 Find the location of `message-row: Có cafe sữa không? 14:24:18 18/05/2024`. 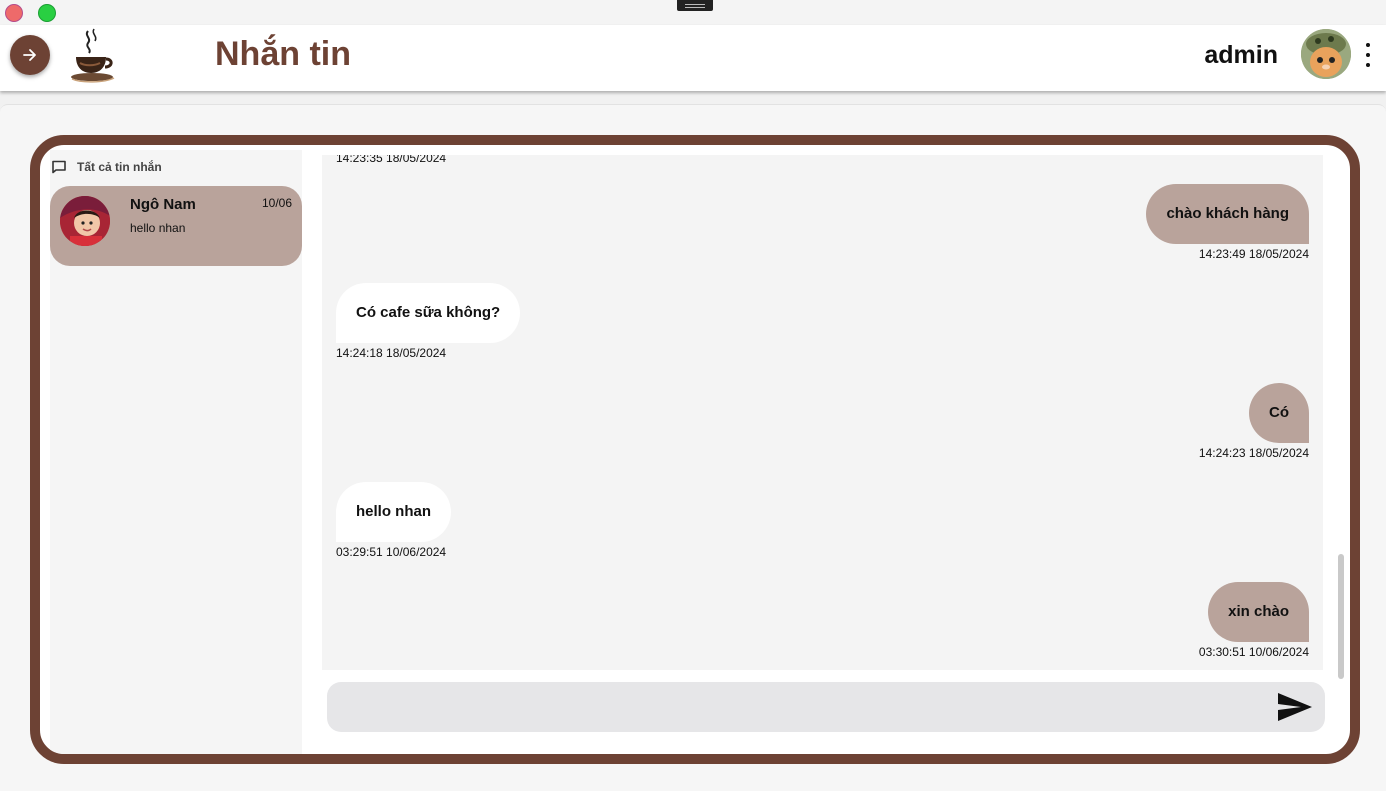

message-row: Có cafe sữa không? 14:24:18 18/05/2024 is located at coordinates (428, 321).